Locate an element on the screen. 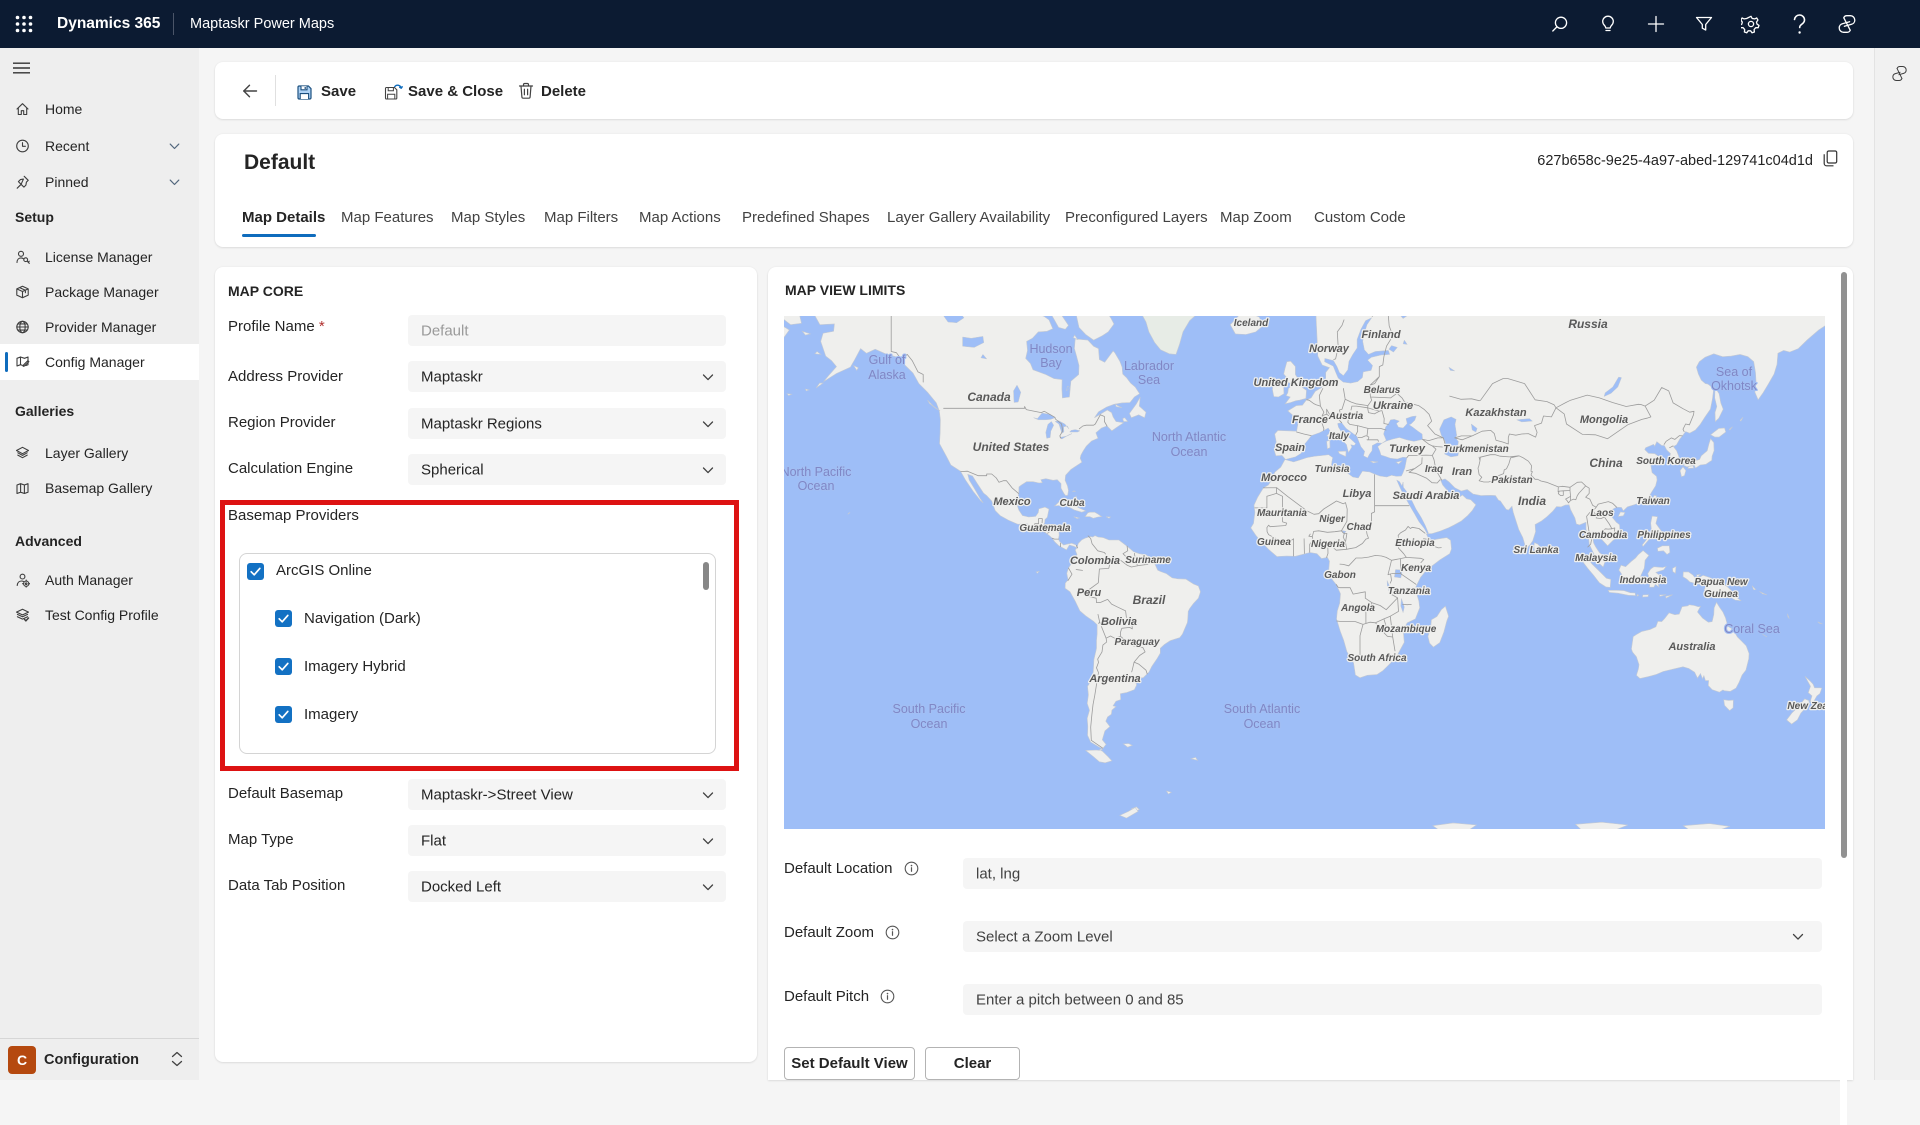 This screenshot has height=1125, width=1920. svg-text: Bay is located at coordinates (1051, 363).